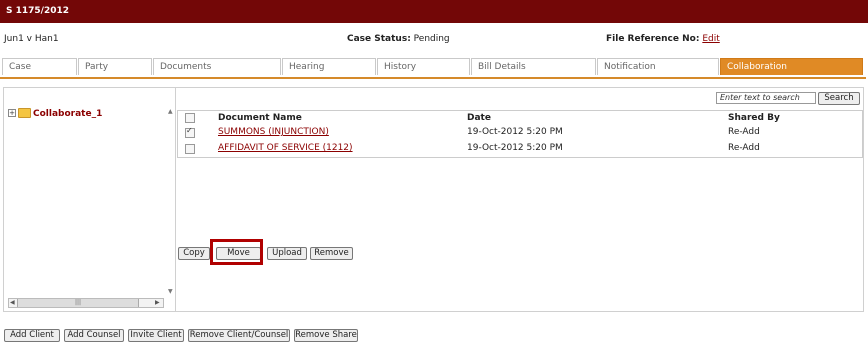 This screenshot has height=350, width=868. What do you see at coordinates (157, 303) in the screenshot?
I see `scroll-right-icon: ▶` at bounding box center [157, 303].